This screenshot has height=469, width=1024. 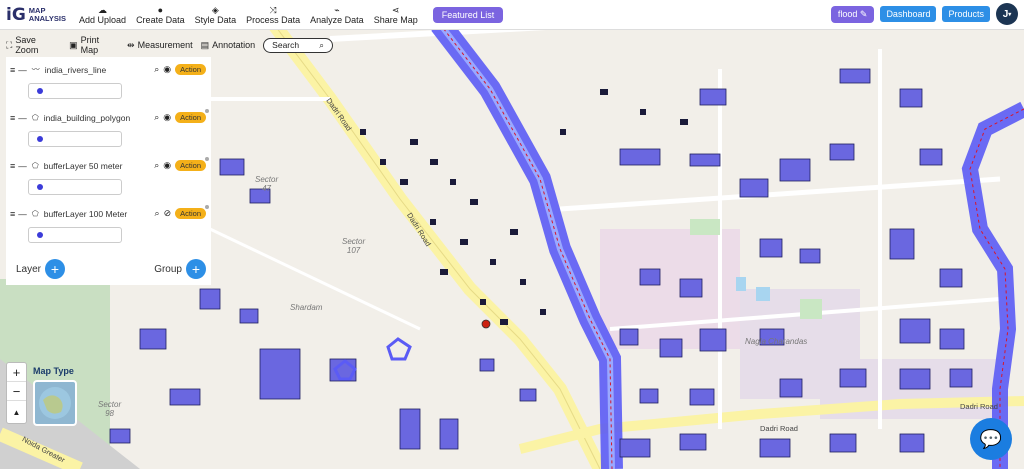 What do you see at coordinates (395, 19) in the screenshot?
I see `nav-label: Share Map` at bounding box center [395, 19].